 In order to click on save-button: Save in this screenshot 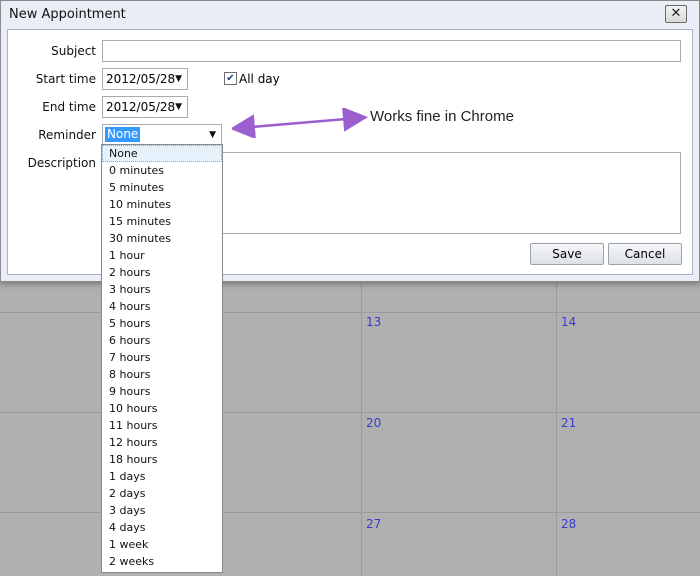, I will do `click(567, 254)`.